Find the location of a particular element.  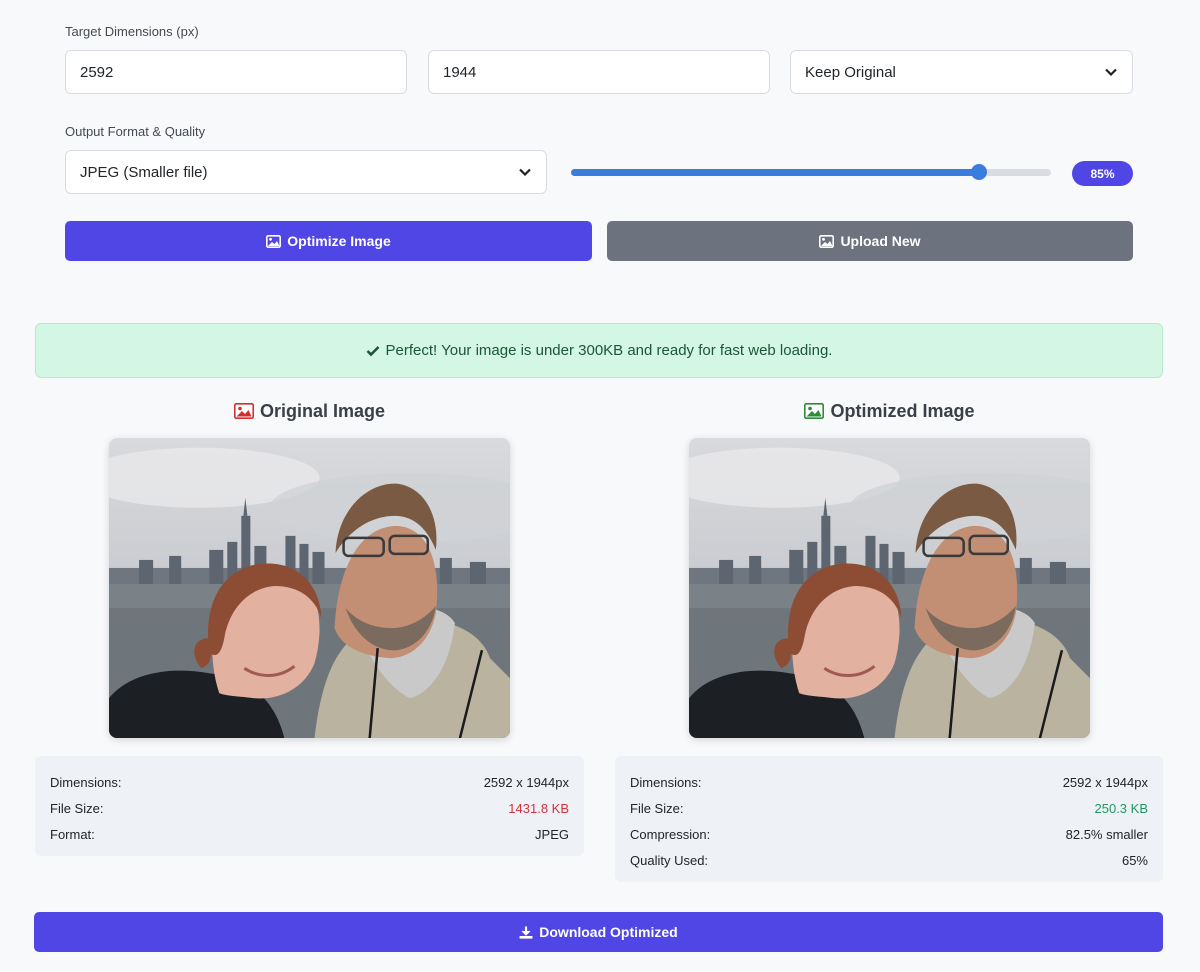

download-button: Download Optimized is located at coordinates (598, 932).